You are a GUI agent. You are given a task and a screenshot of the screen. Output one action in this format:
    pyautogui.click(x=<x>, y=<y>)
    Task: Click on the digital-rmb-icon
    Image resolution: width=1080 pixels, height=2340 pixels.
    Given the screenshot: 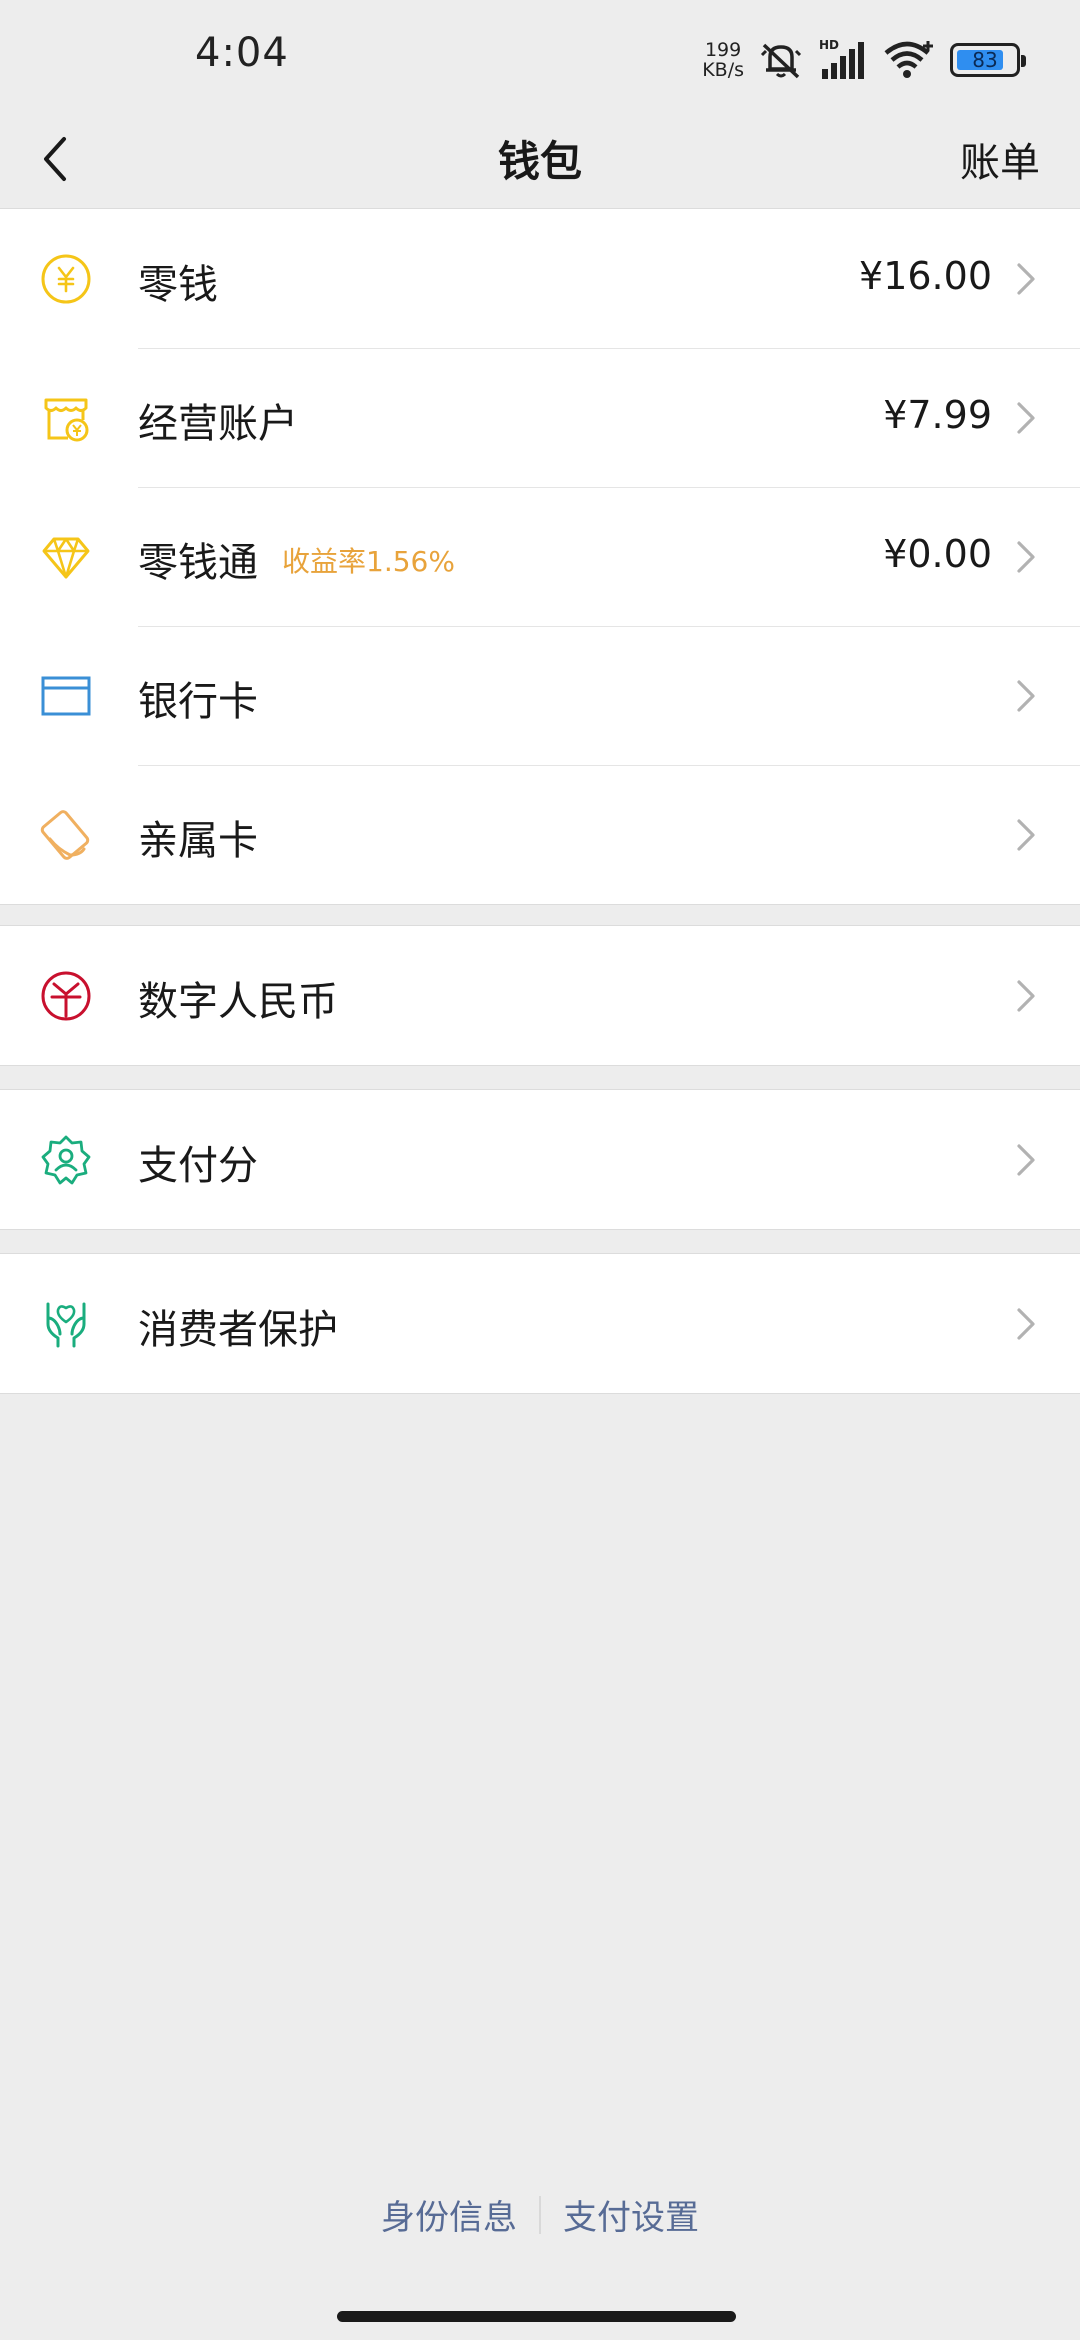 What is the action you would take?
    pyautogui.click(x=66, y=996)
    